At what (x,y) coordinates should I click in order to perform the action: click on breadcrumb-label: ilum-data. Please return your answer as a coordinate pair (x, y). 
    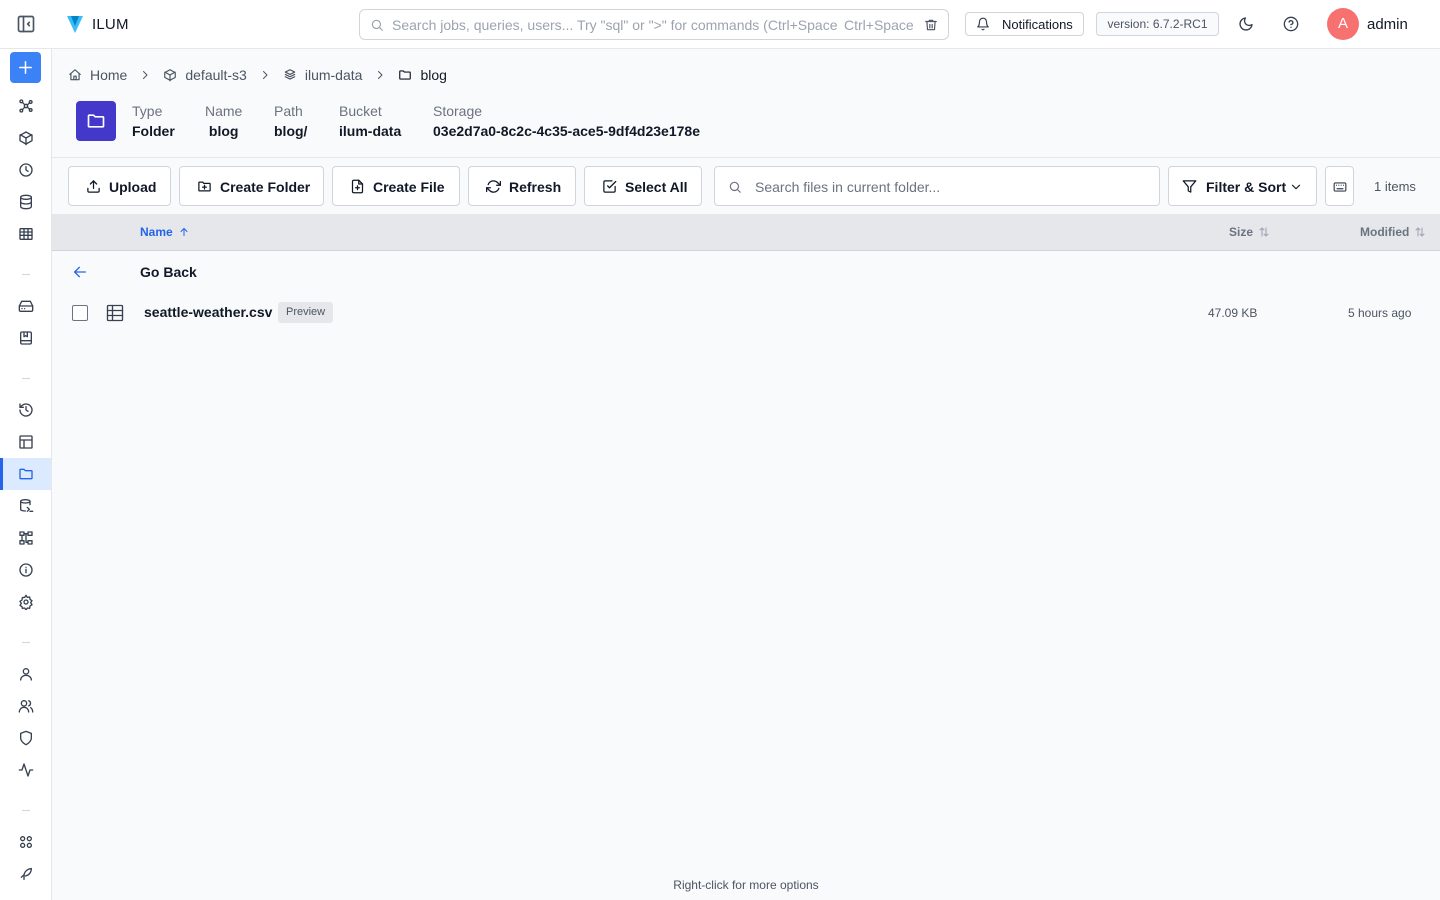
    Looking at the image, I should click on (333, 75).